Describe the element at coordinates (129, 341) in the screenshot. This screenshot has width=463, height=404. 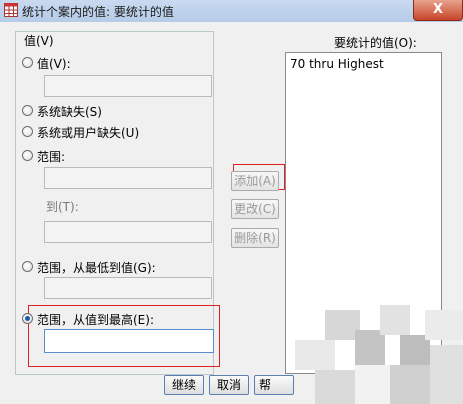
I see `range-highest-input` at that location.